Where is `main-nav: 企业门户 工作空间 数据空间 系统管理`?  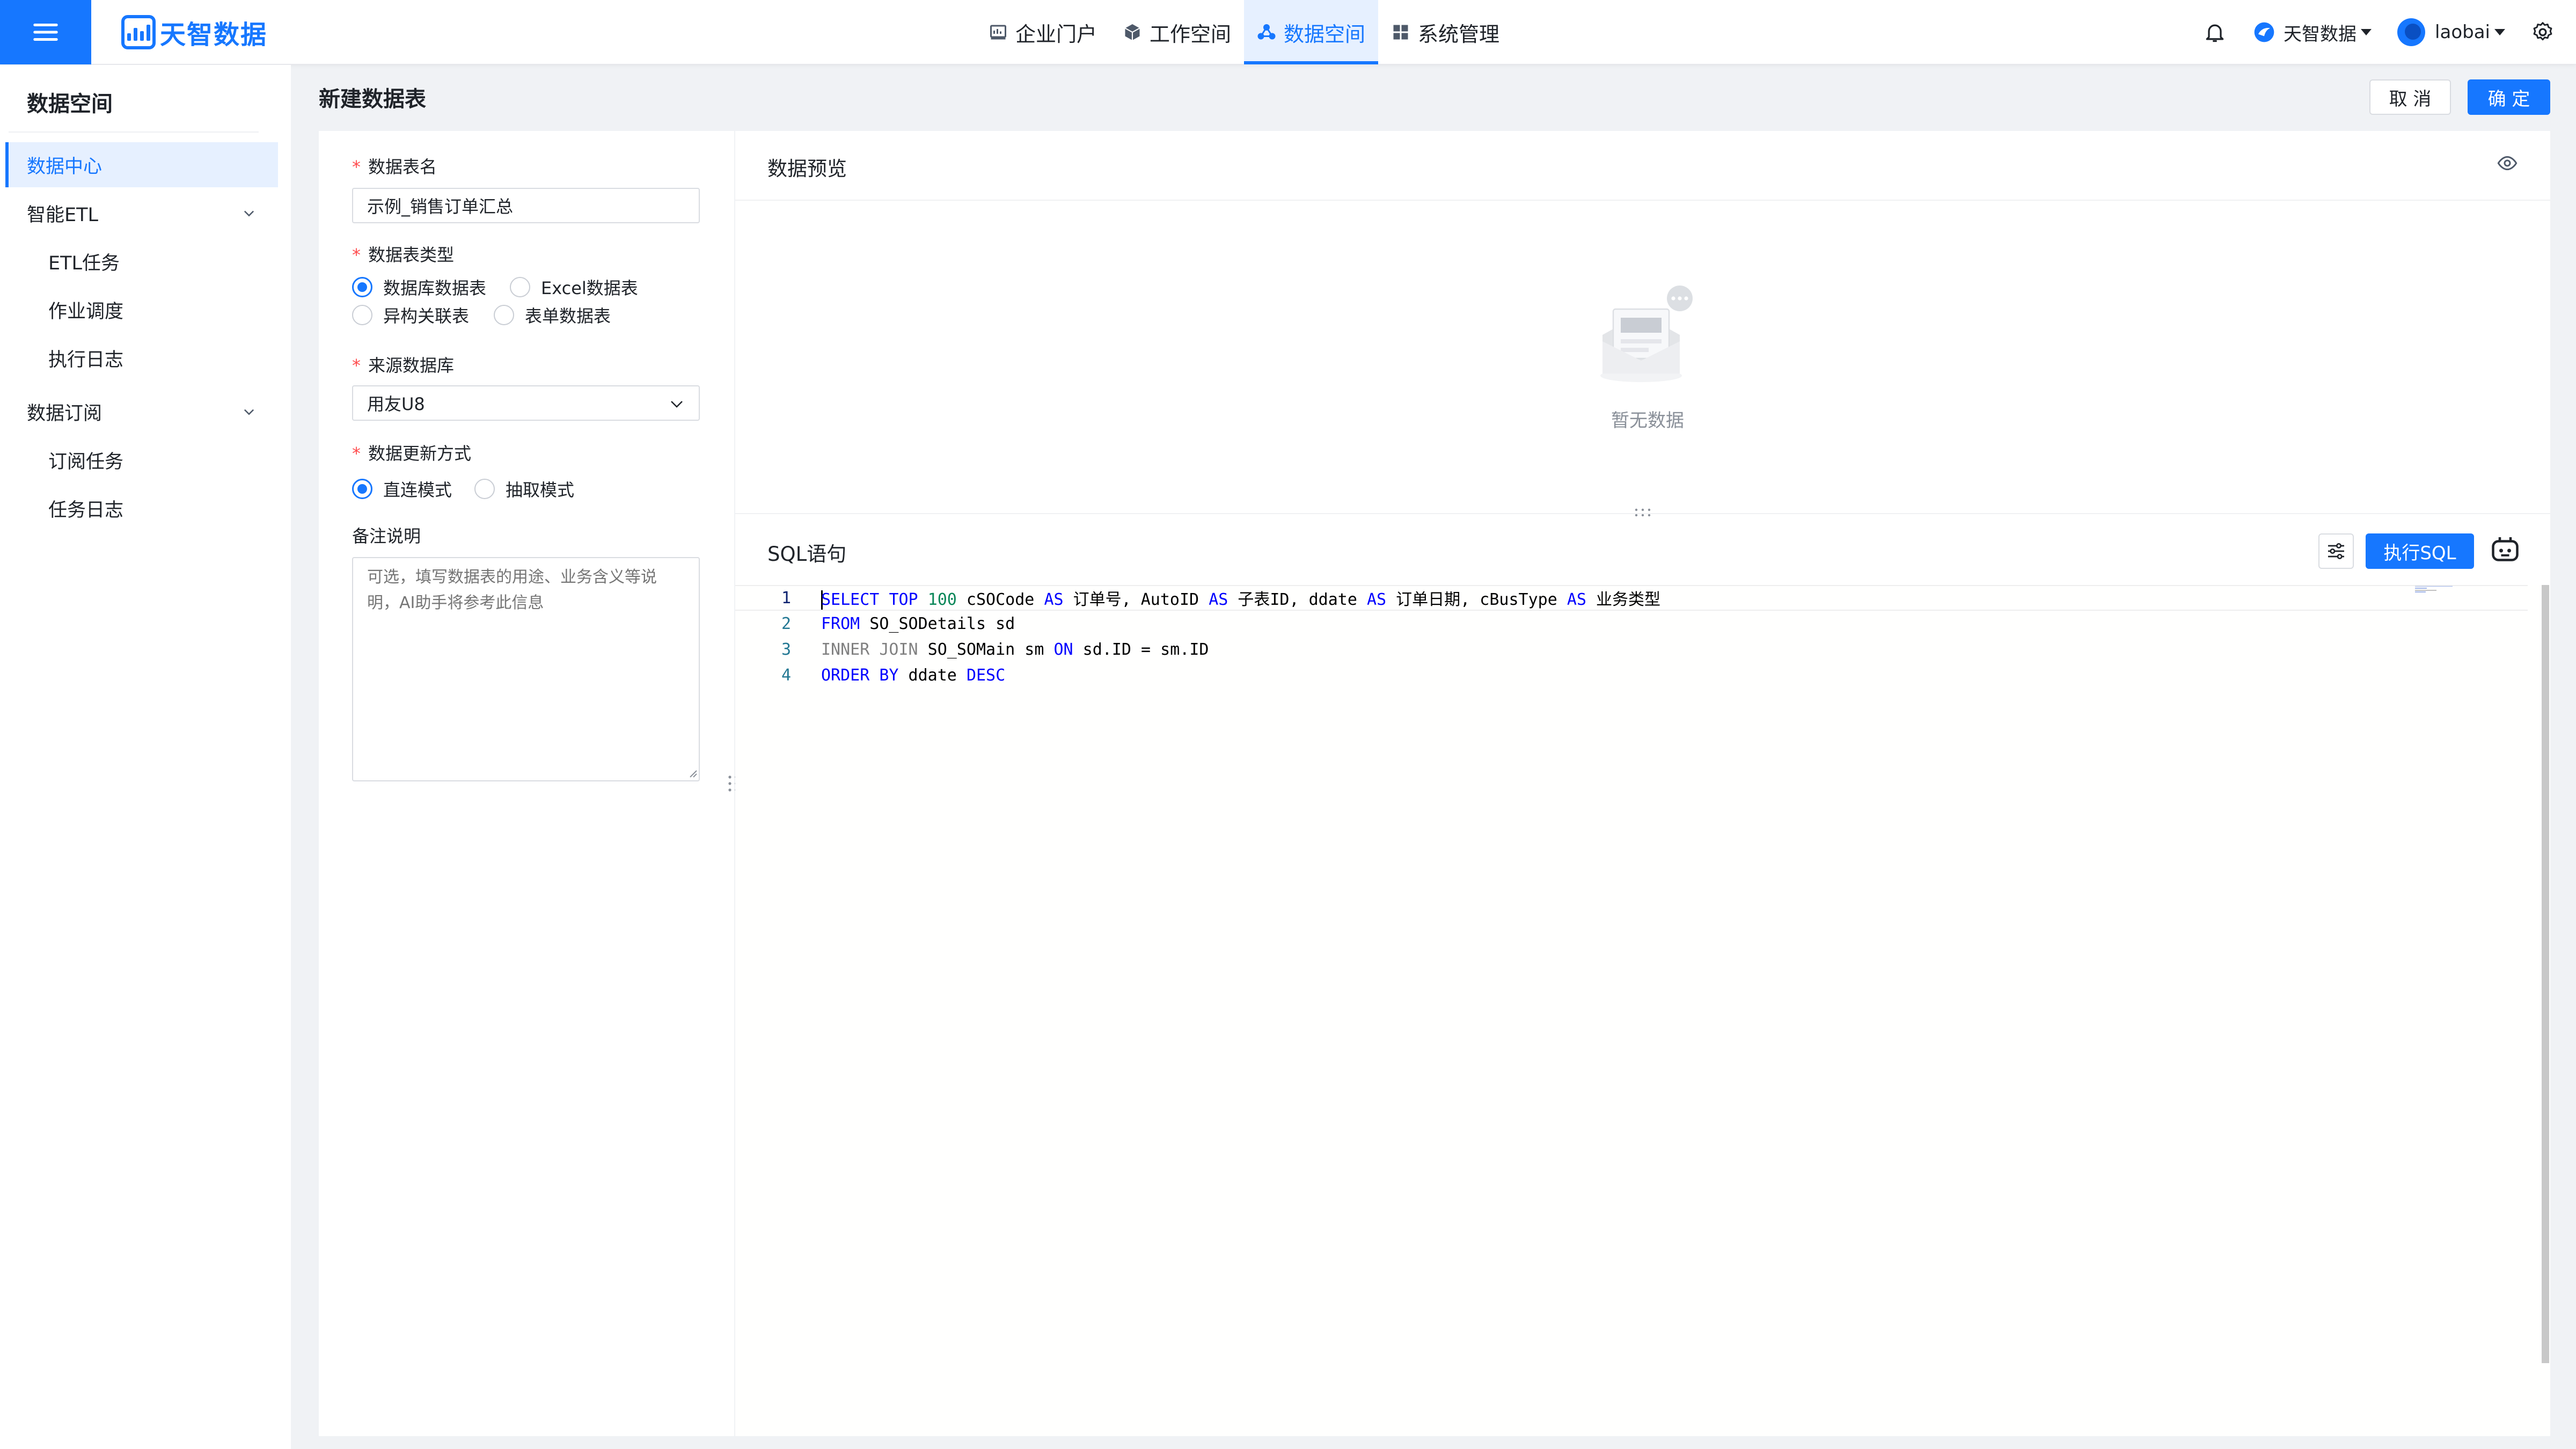
main-nav: 企业门户 工作空间 数据空间 系统管理 is located at coordinates (1244, 32).